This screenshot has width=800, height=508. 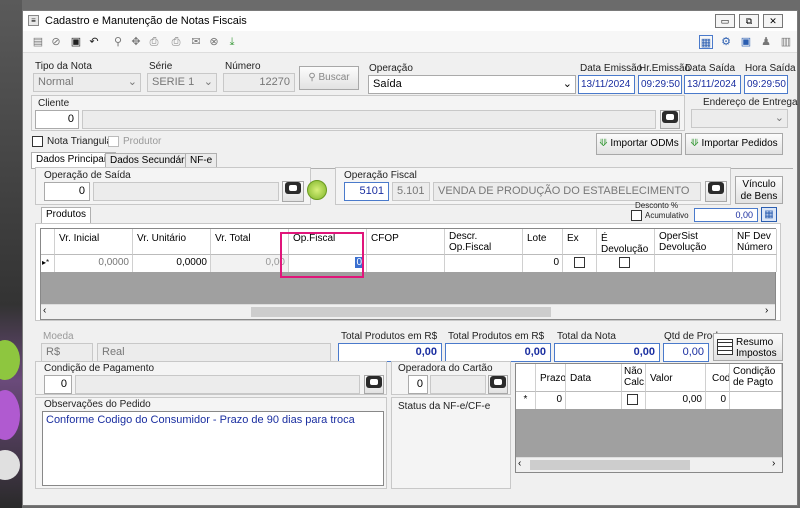 What do you see at coordinates (406, 263) in the screenshot?
I see `cell-cfop` at bounding box center [406, 263].